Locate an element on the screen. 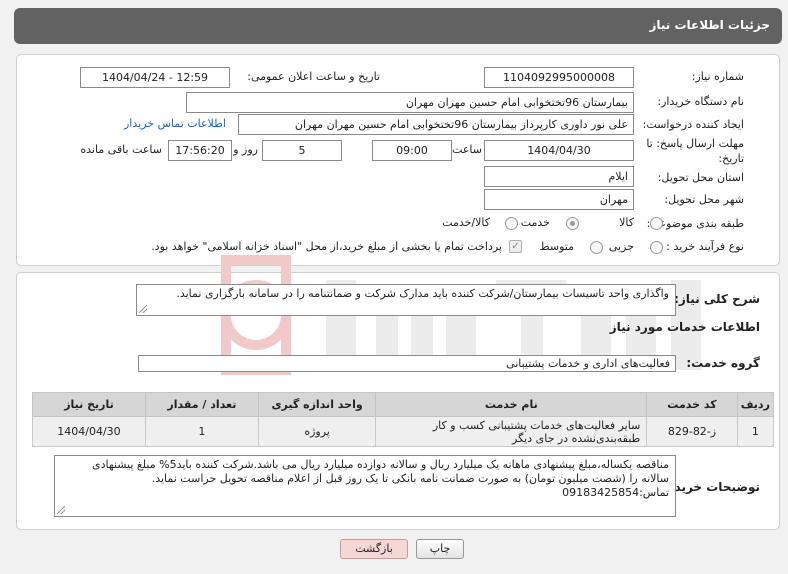 The width and height of the screenshot is (788, 574). buyer-org-label: نام دستگاه خریدار: is located at coordinates (700, 101).